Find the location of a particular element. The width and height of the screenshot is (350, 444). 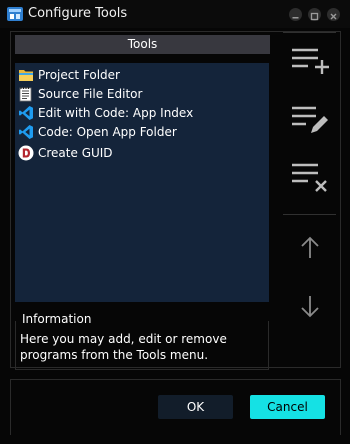

add-tool-button is located at coordinates (310, 62).